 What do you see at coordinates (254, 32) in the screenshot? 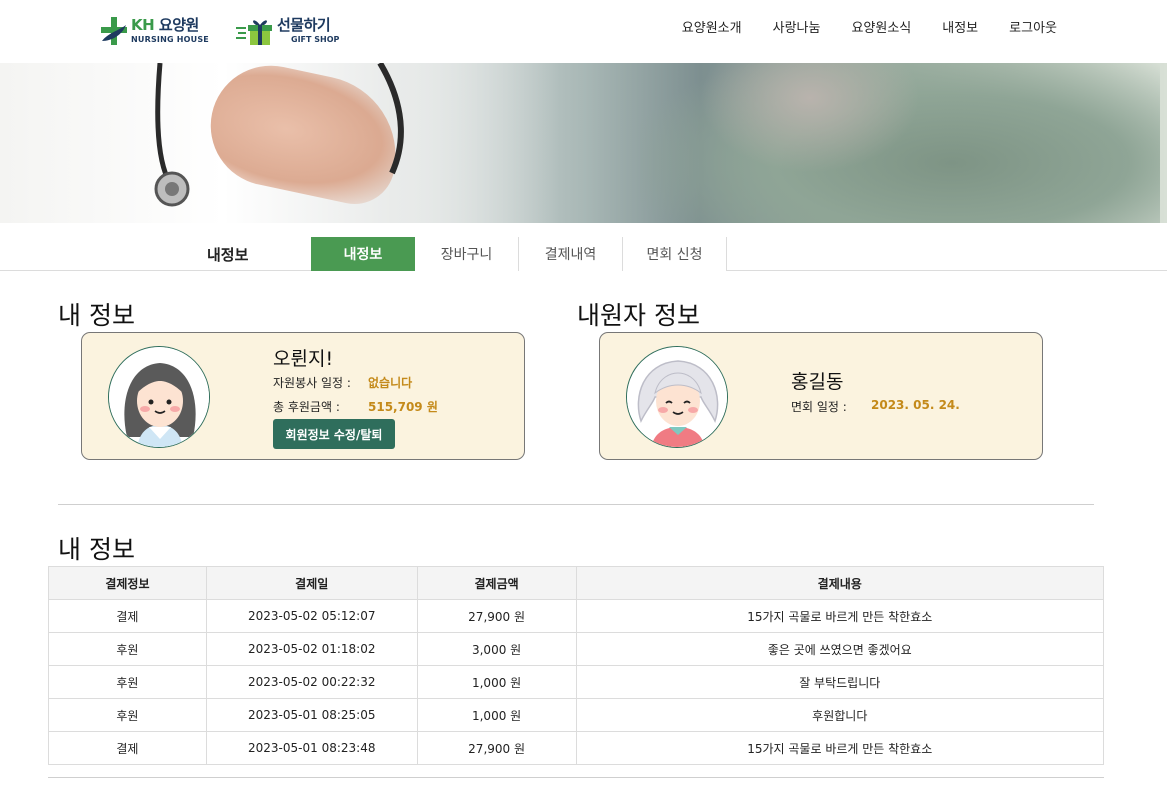
I see `gift-box-icon` at bounding box center [254, 32].